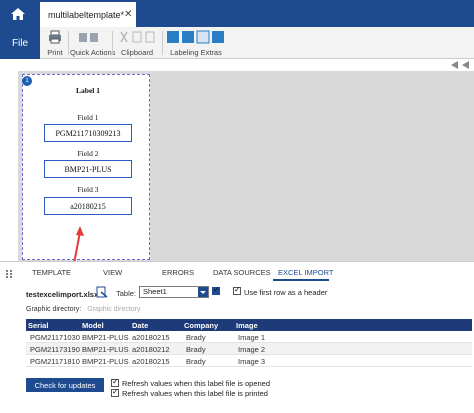  I want to click on table-select: Sheet1, so click(174, 292).